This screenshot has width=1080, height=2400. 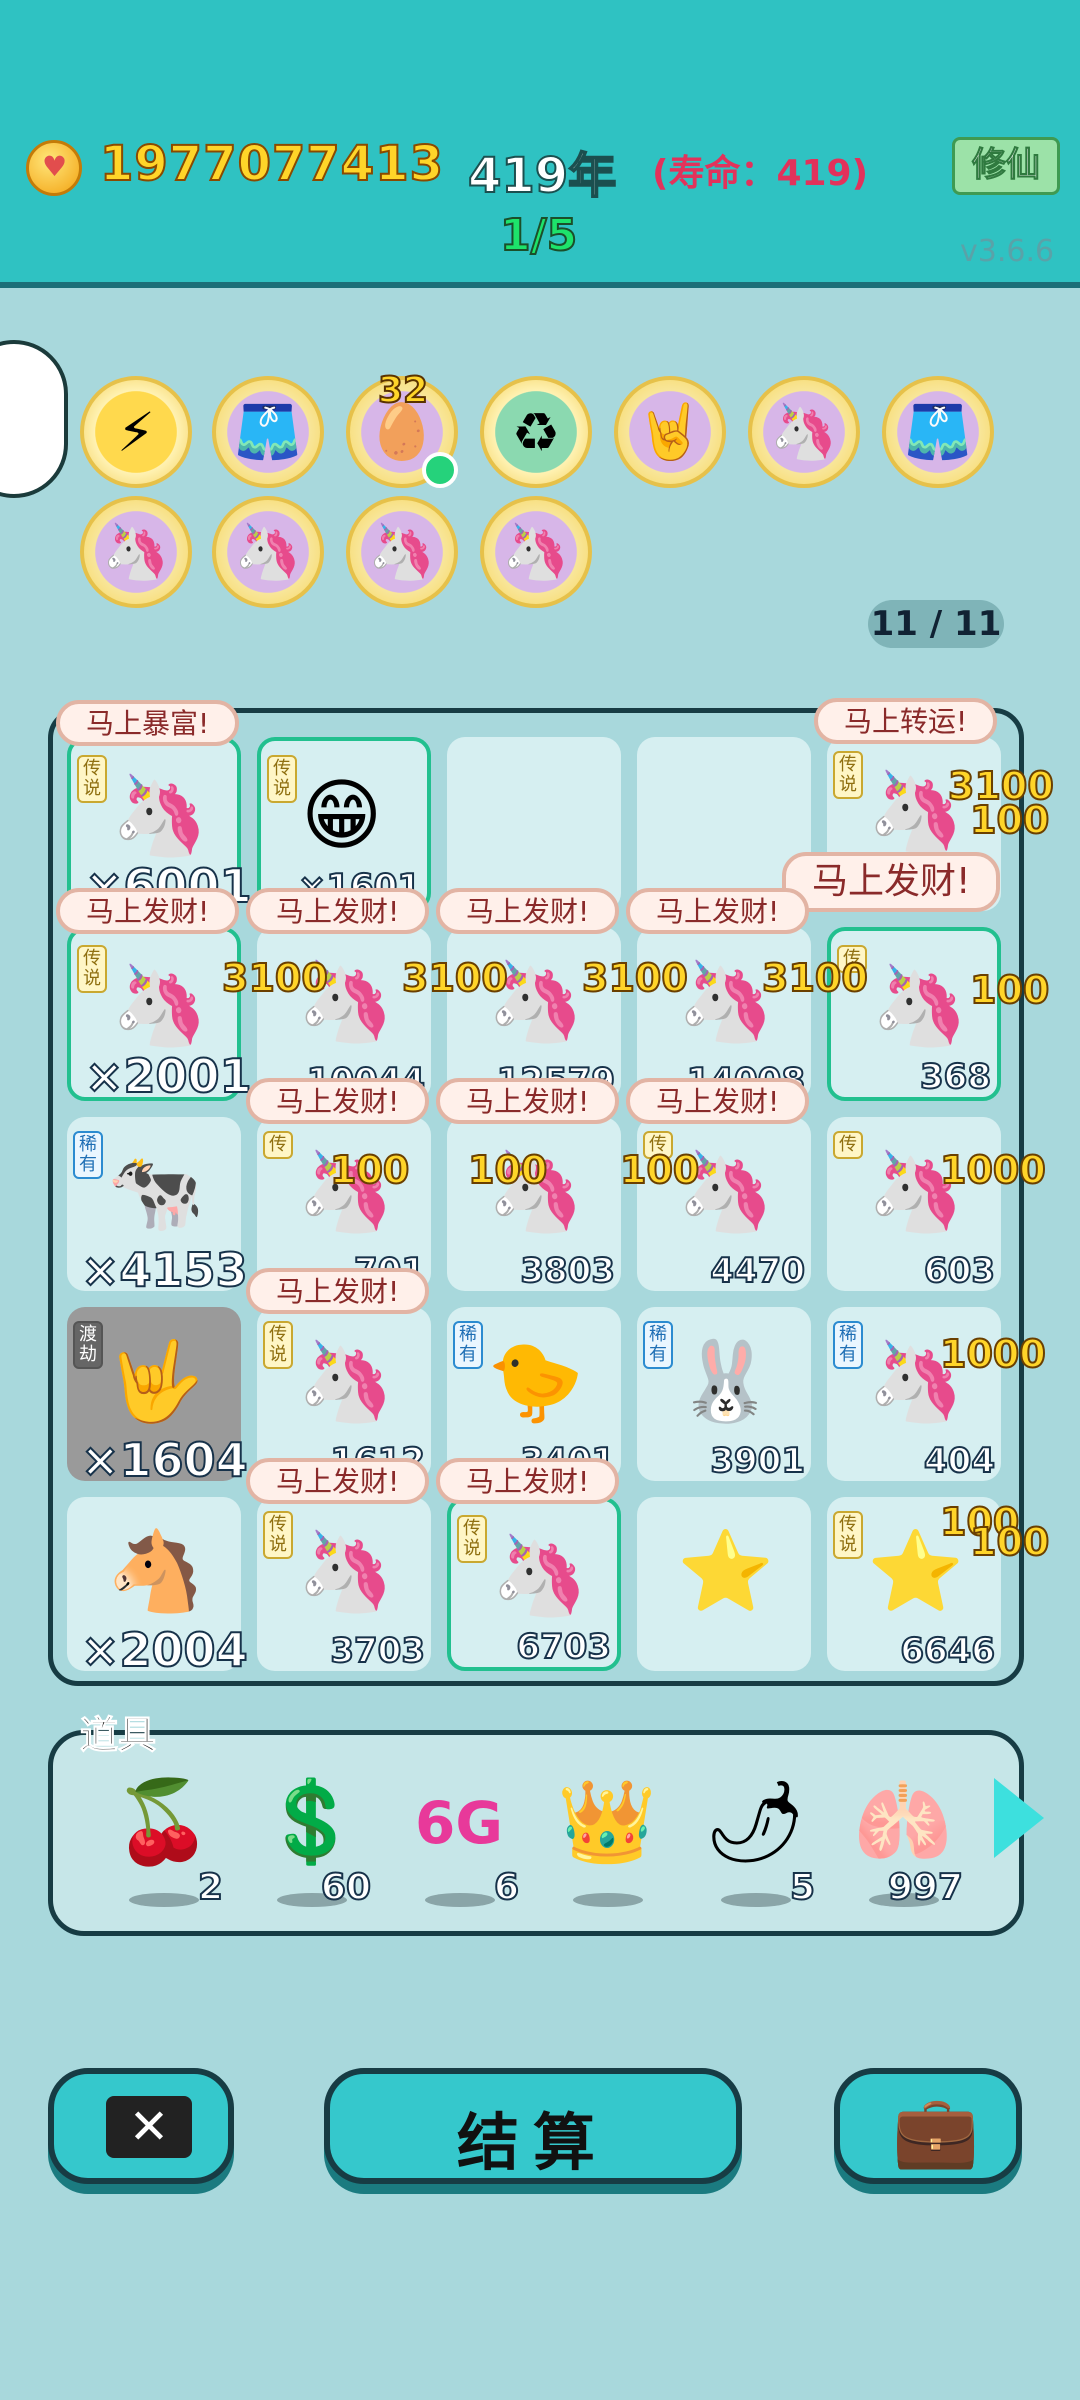 I want to click on item-slot: 🍒 2, so click(x=163, y=1845).